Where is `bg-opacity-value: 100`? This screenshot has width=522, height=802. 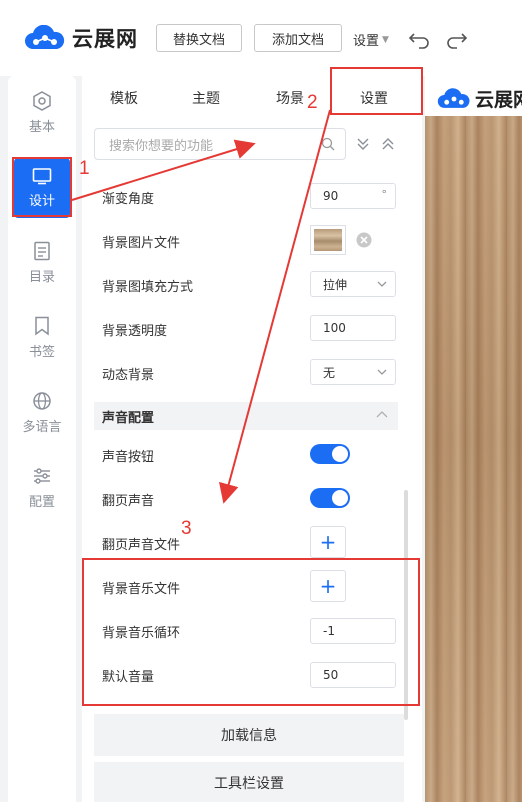 bg-opacity-value: 100 is located at coordinates (334, 328).